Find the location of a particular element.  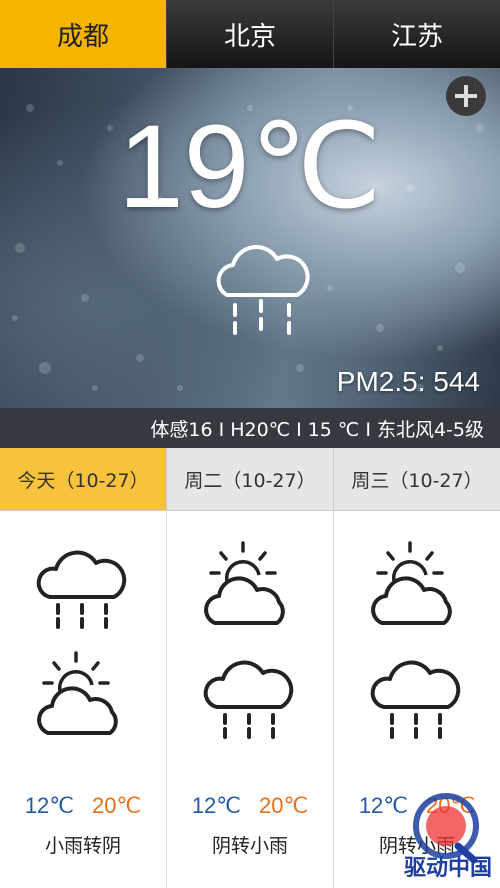

current-temperature: 19℃ is located at coordinates (250, 167).